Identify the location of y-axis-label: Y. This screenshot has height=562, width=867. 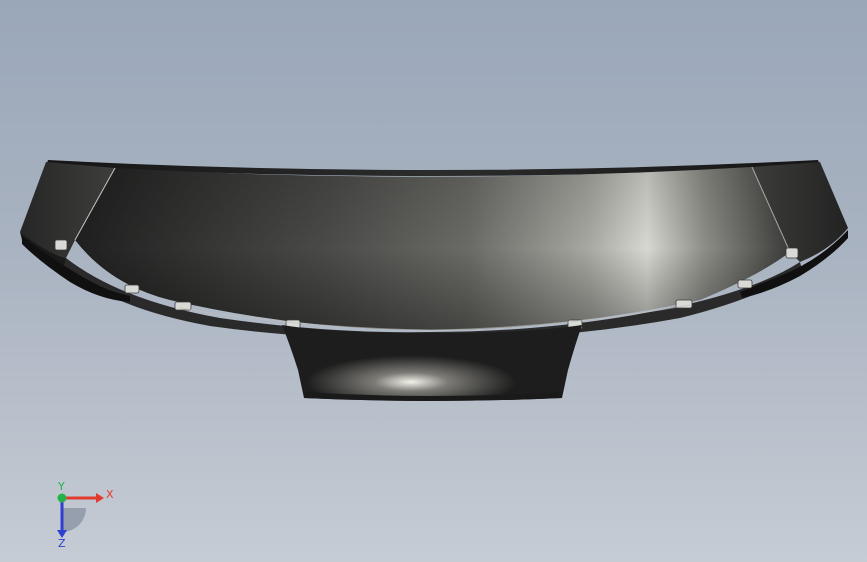
(61, 486).